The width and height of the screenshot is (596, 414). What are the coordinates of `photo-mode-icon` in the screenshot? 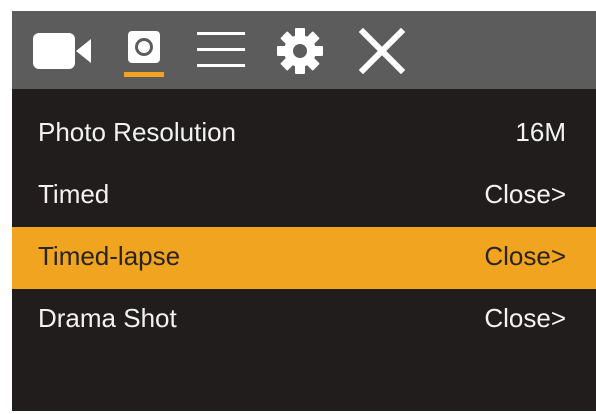 It's located at (144, 54).